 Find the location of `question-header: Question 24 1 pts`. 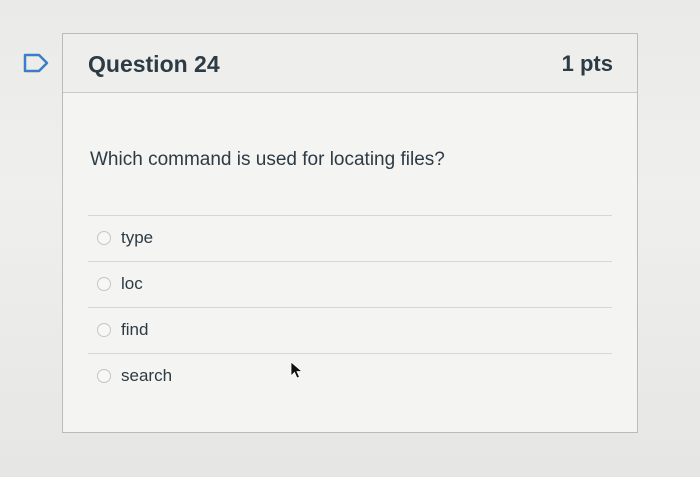

question-header: Question 24 1 pts is located at coordinates (350, 63).